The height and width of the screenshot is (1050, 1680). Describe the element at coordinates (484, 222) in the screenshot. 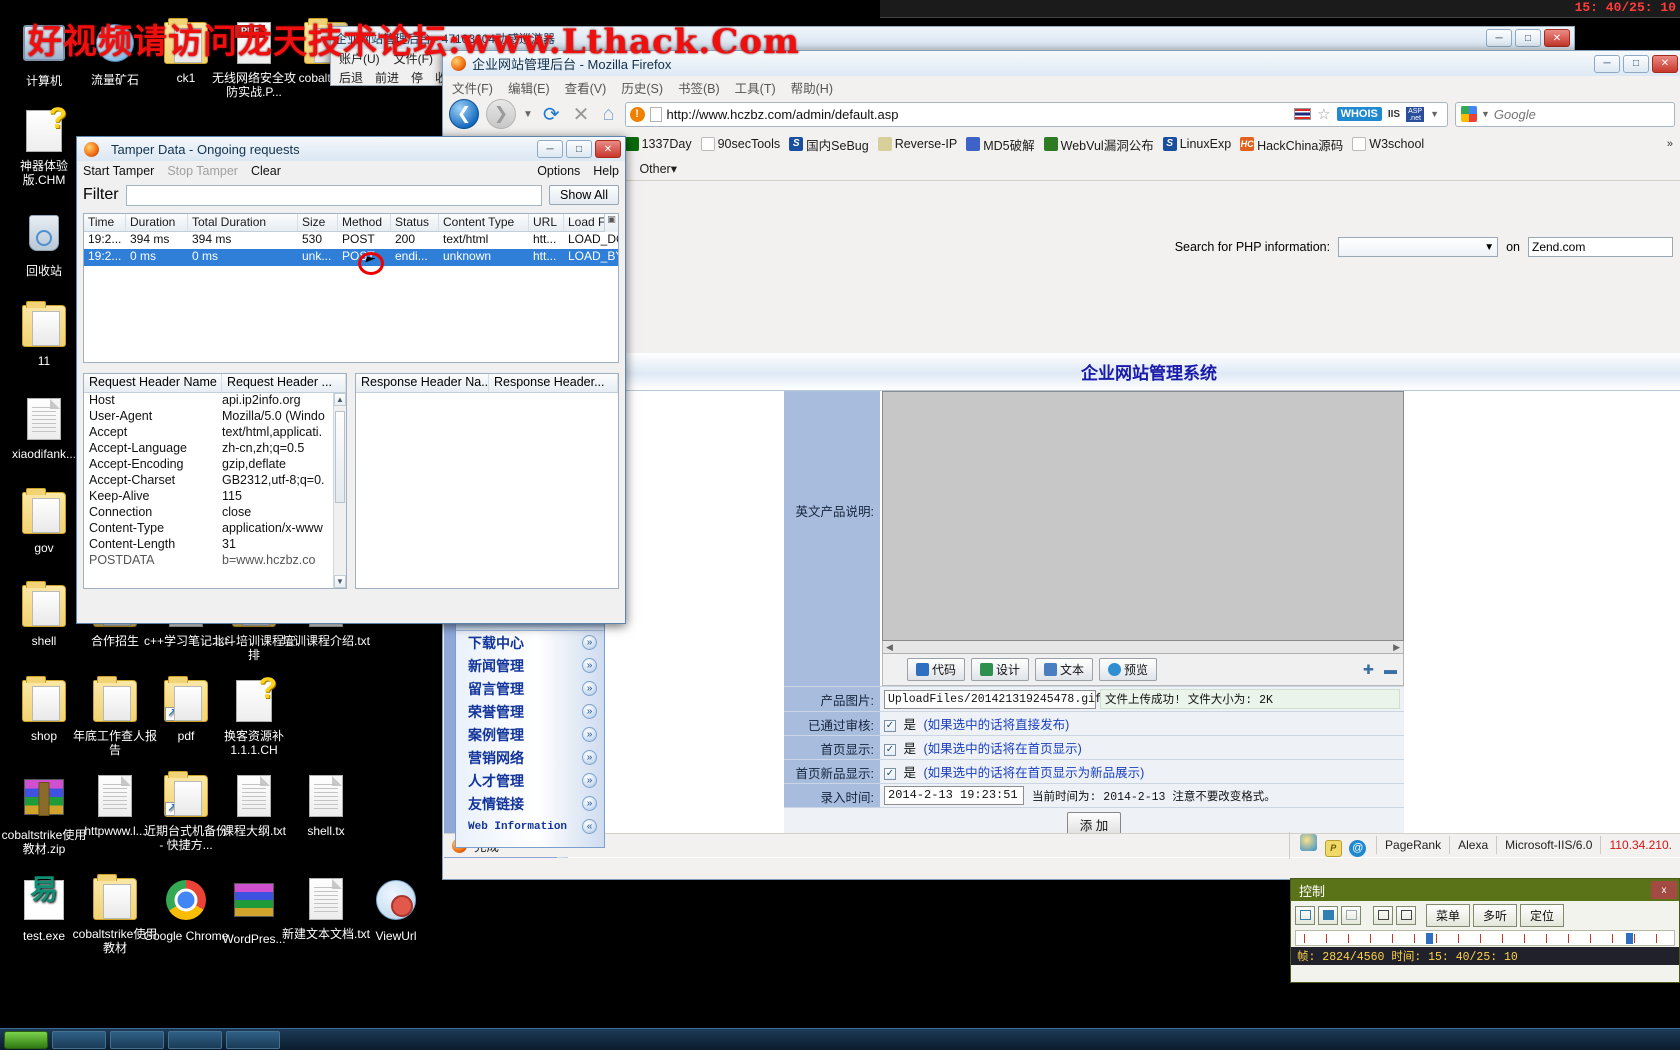

I see `col-content-type: Content Type` at that location.